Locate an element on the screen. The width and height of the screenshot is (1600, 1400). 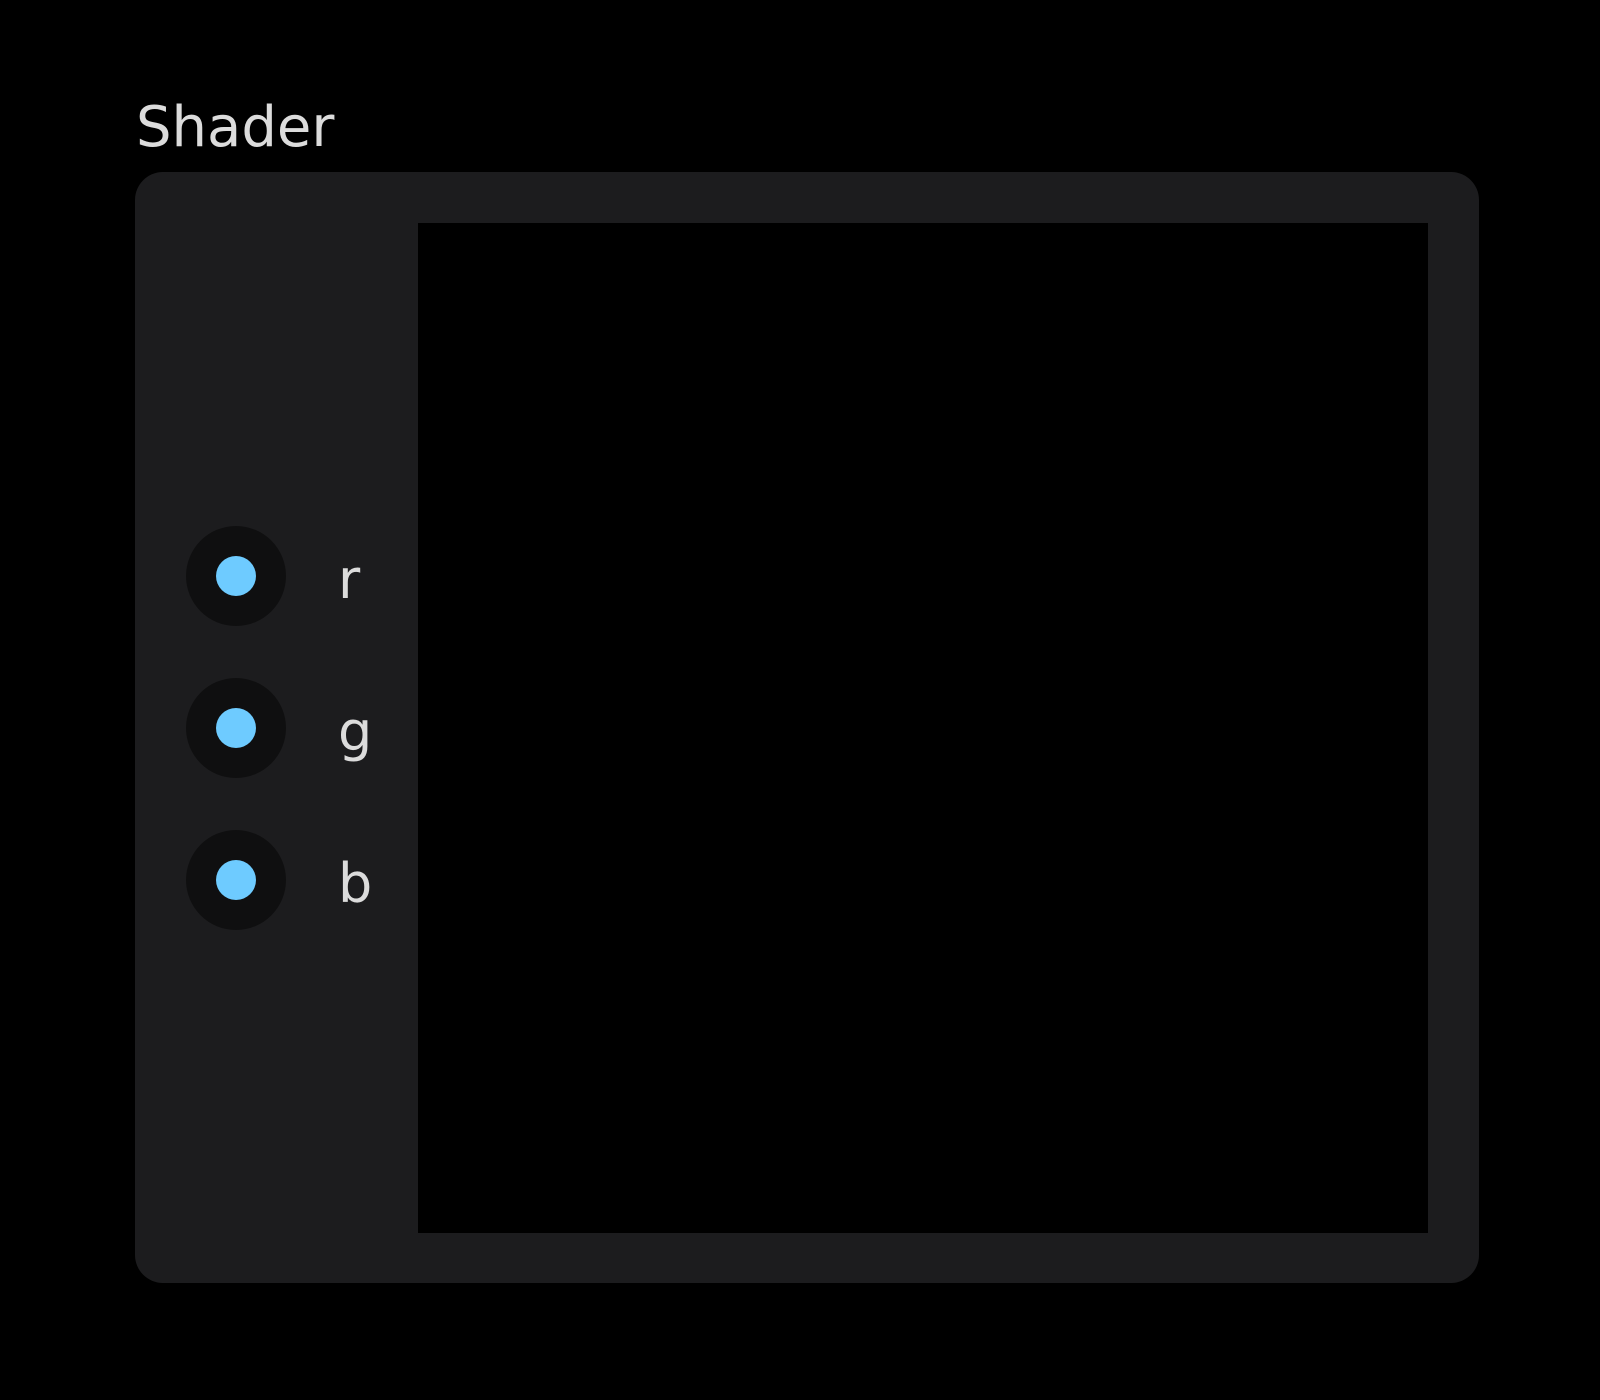
port-label-g: g is located at coordinates (355, 731).